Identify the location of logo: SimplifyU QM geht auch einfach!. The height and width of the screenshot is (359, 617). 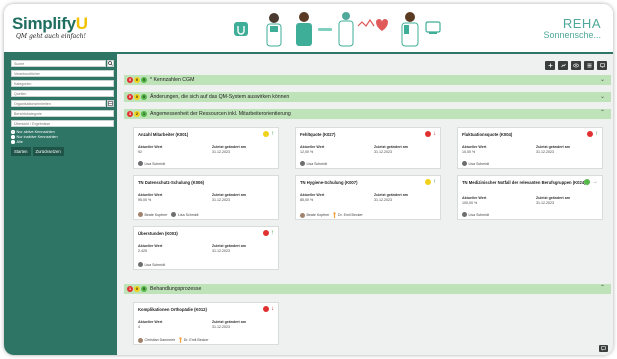
(50, 27).